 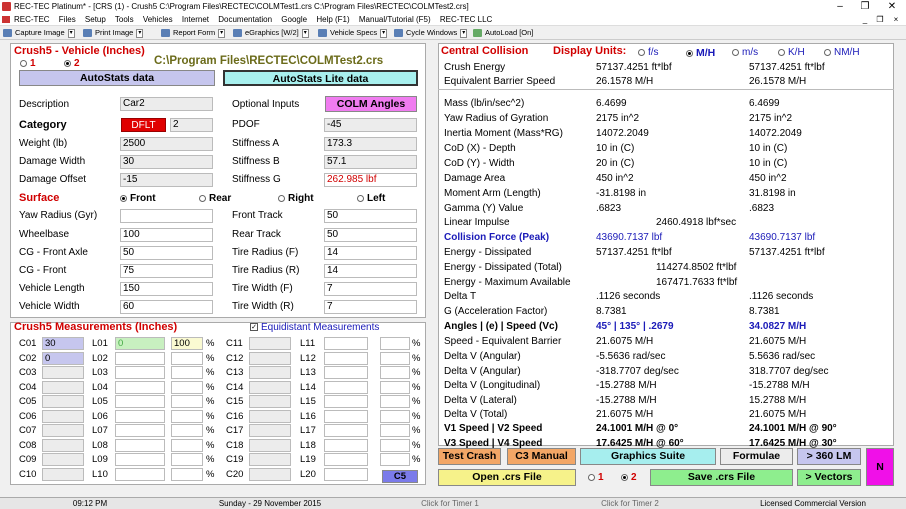 I want to click on l-field: 0, so click(x=140, y=343).